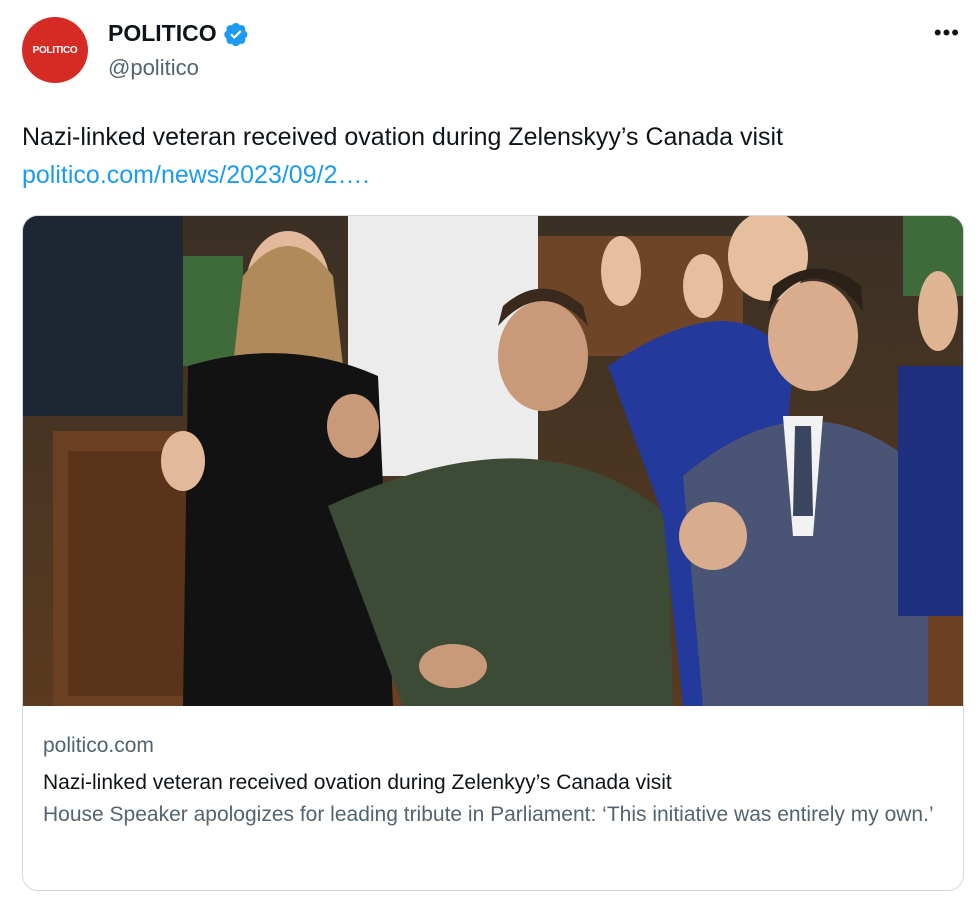  I want to click on author-name-row: POLITICO, so click(178, 33).